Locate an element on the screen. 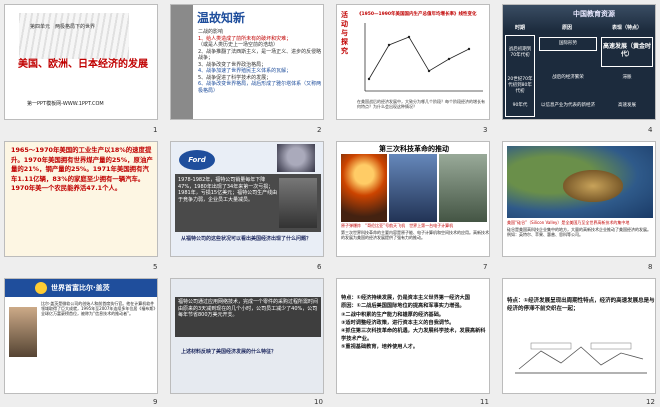 The height and width of the screenshot is (407, 660). ford-logo: Ford is located at coordinates (197, 160).